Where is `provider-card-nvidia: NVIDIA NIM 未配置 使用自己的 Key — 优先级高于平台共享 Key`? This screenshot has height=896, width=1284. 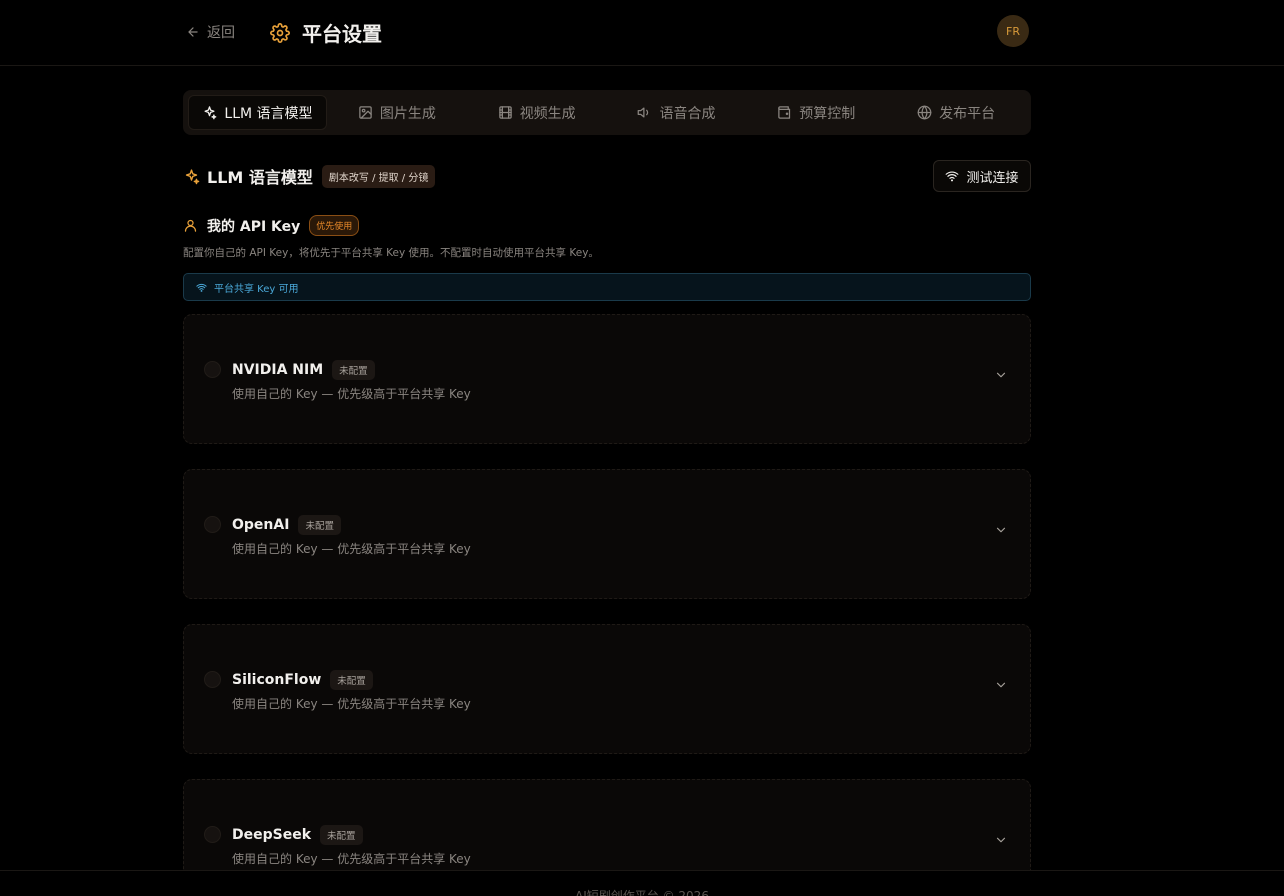 provider-card-nvidia: NVIDIA NIM 未配置 使用自己的 Key — 优先级高于平台共享 Key is located at coordinates (607, 379).